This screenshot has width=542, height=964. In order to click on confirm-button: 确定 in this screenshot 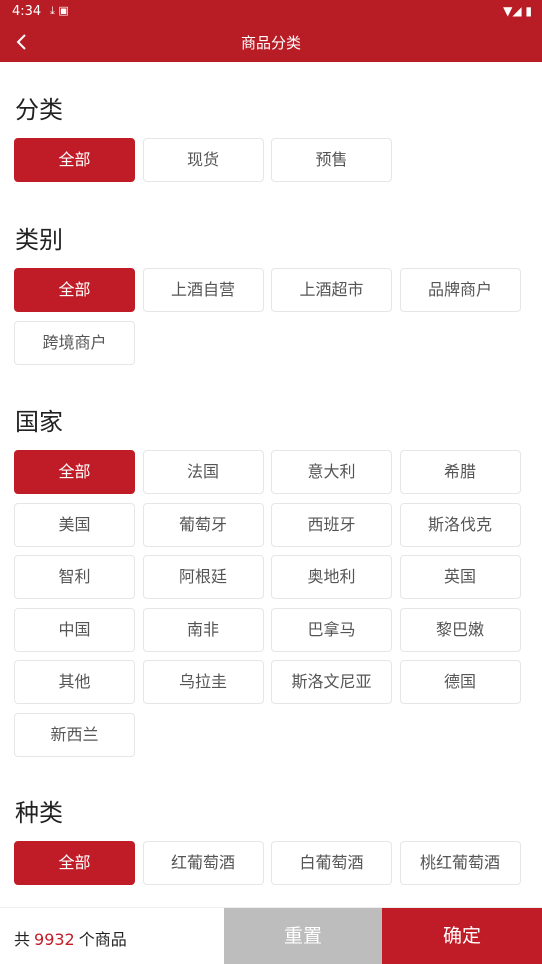, I will do `click(462, 936)`.